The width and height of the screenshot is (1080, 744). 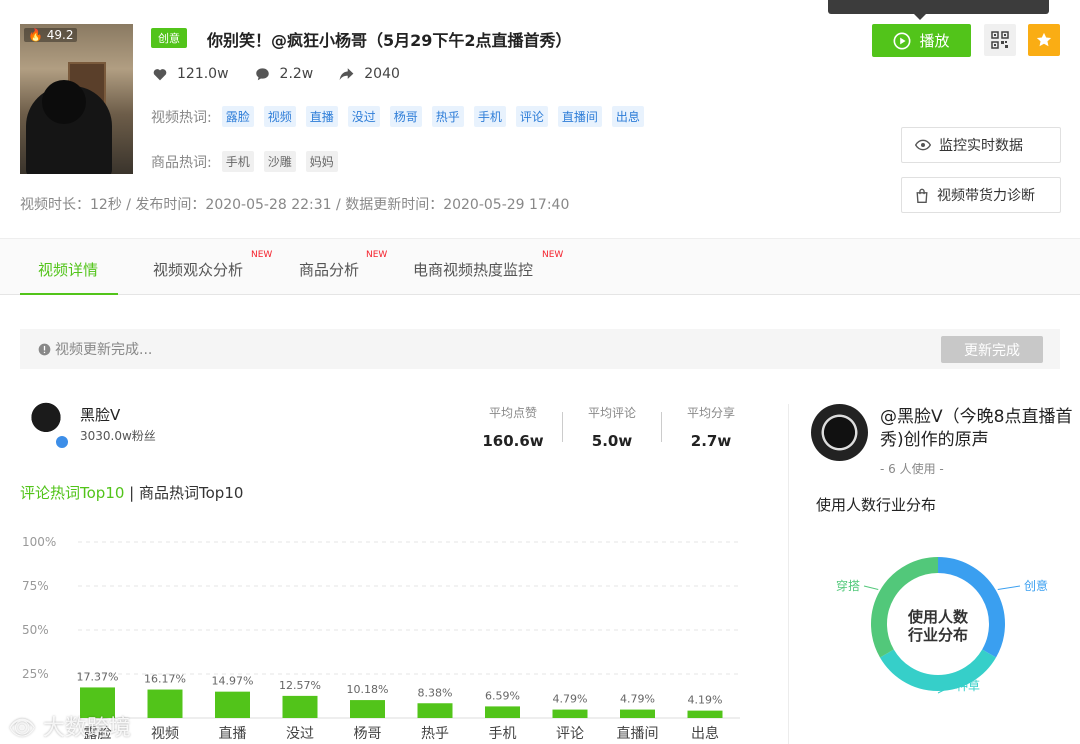 I want to click on monitor-realtime-button: 监控实时数据, so click(x=981, y=145).